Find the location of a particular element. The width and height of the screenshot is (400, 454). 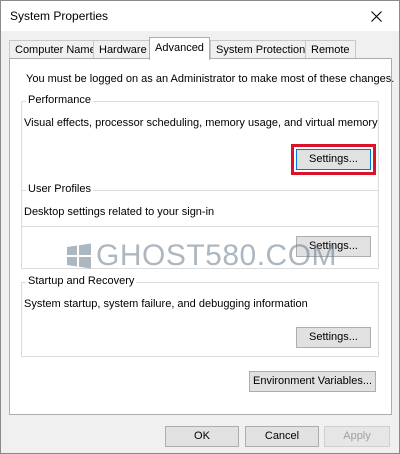

tab-computer-name: Computer Name is located at coordinates (55, 49).